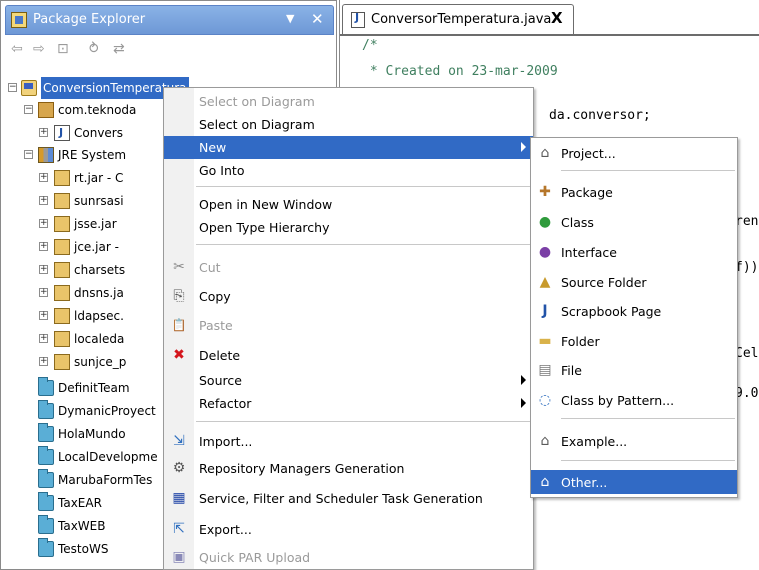 This screenshot has height=570, width=759. I want to click on submenu-item-interface: ● Interface, so click(634, 252).